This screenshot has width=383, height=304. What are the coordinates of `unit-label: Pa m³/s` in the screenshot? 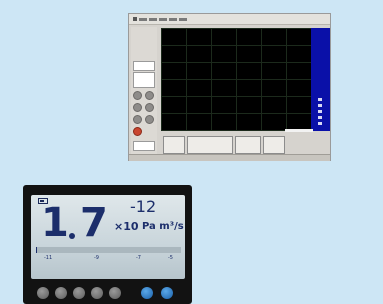 It's located at (163, 226).